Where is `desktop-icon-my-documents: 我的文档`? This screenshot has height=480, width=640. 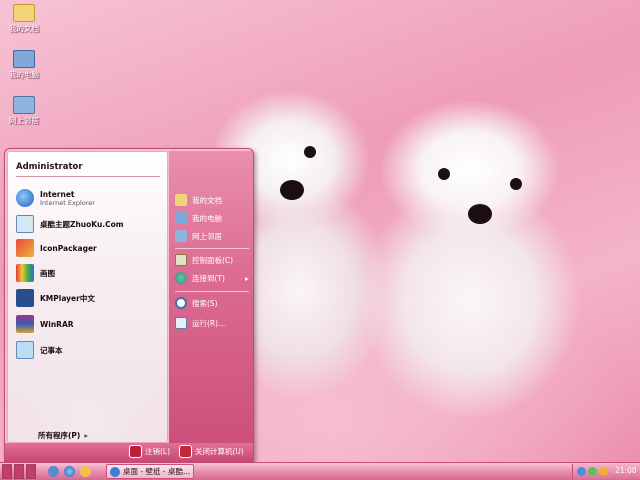
desktop-icon-my-documents: 我的文档 is located at coordinates (24, 18).